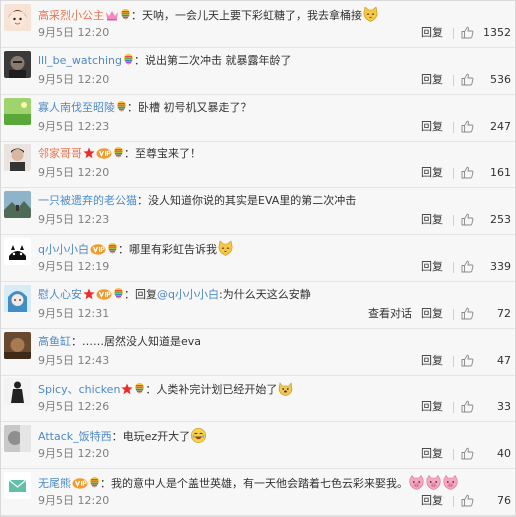 The image size is (516, 517). Describe the element at coordinates (485, 501) in the screenshot. I see `like-button: 76` at that location.